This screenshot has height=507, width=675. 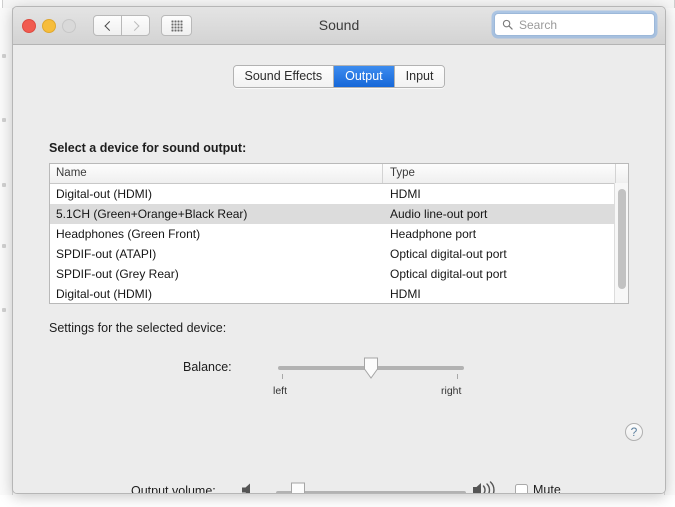 I want to click on mute-checkbox, so click(x=521, y=488).